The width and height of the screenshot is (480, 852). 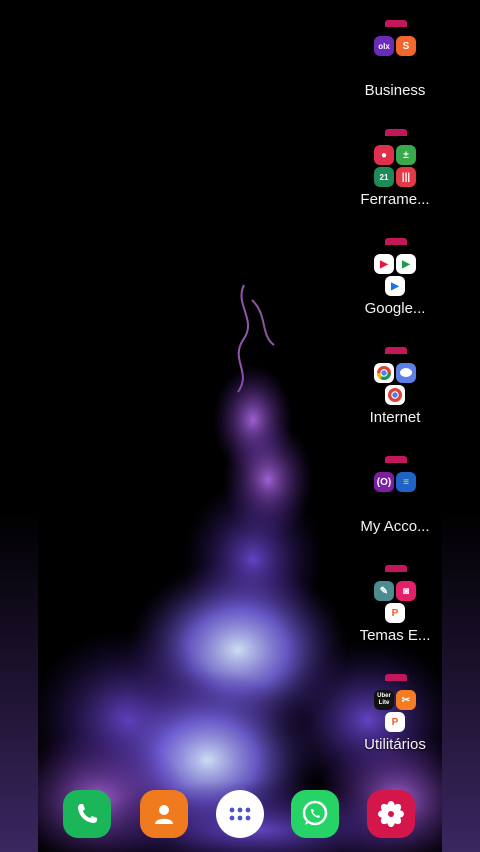 I want to click on folder-business: olx S Business, so click(x=395, y=59).